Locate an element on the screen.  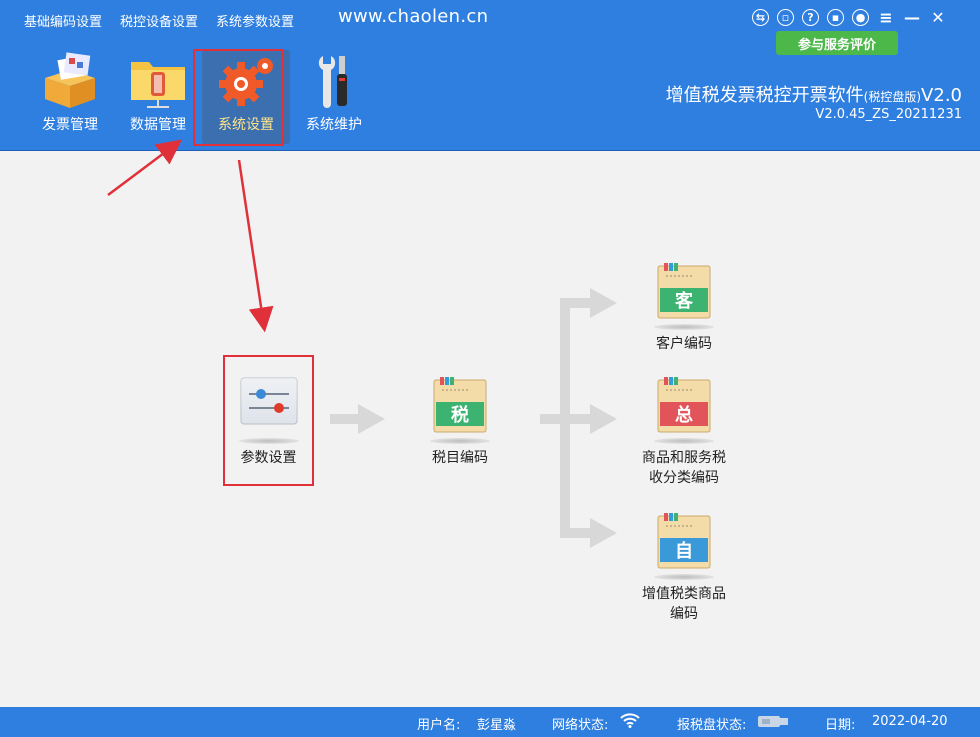
status-bar: 用户名: 彭星淼 网络状态: 报税盘状态: 日期: 2022-04-20 is located at coordinates (490, 722).